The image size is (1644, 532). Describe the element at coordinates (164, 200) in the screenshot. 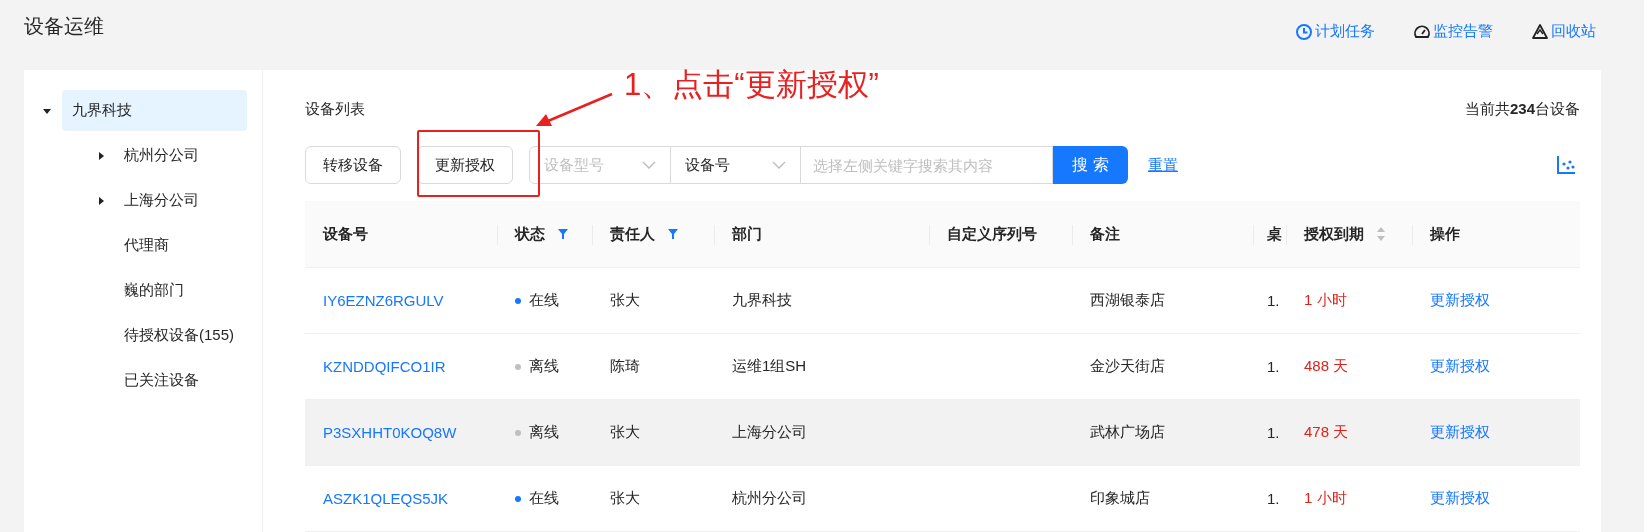

I see `tree-item: 上海分公司` at that location.